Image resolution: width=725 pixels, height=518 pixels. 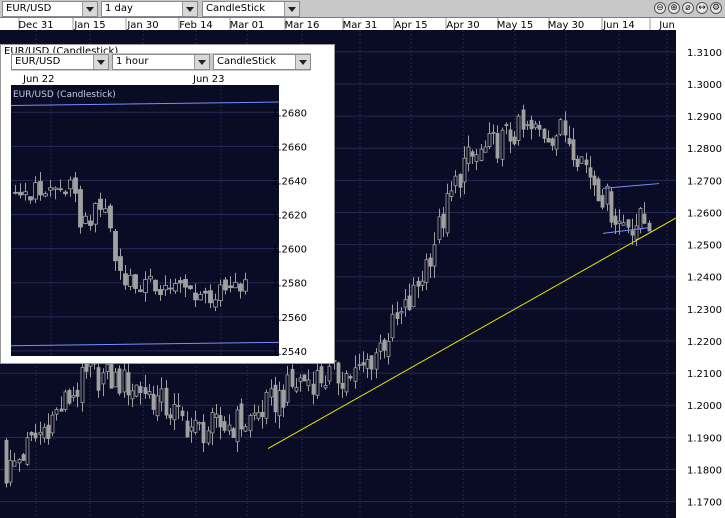 What do you see at coordinates (674, 8) in the screenshot?
I see `zoom-in-icon: ⊕` at bounding box center [674, 8].